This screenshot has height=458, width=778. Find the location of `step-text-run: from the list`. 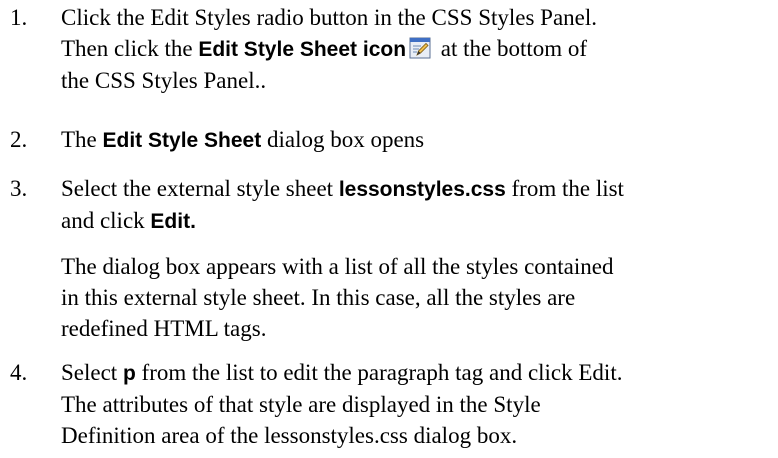

step-text-run: from the list is located at coordinates (564, 188).